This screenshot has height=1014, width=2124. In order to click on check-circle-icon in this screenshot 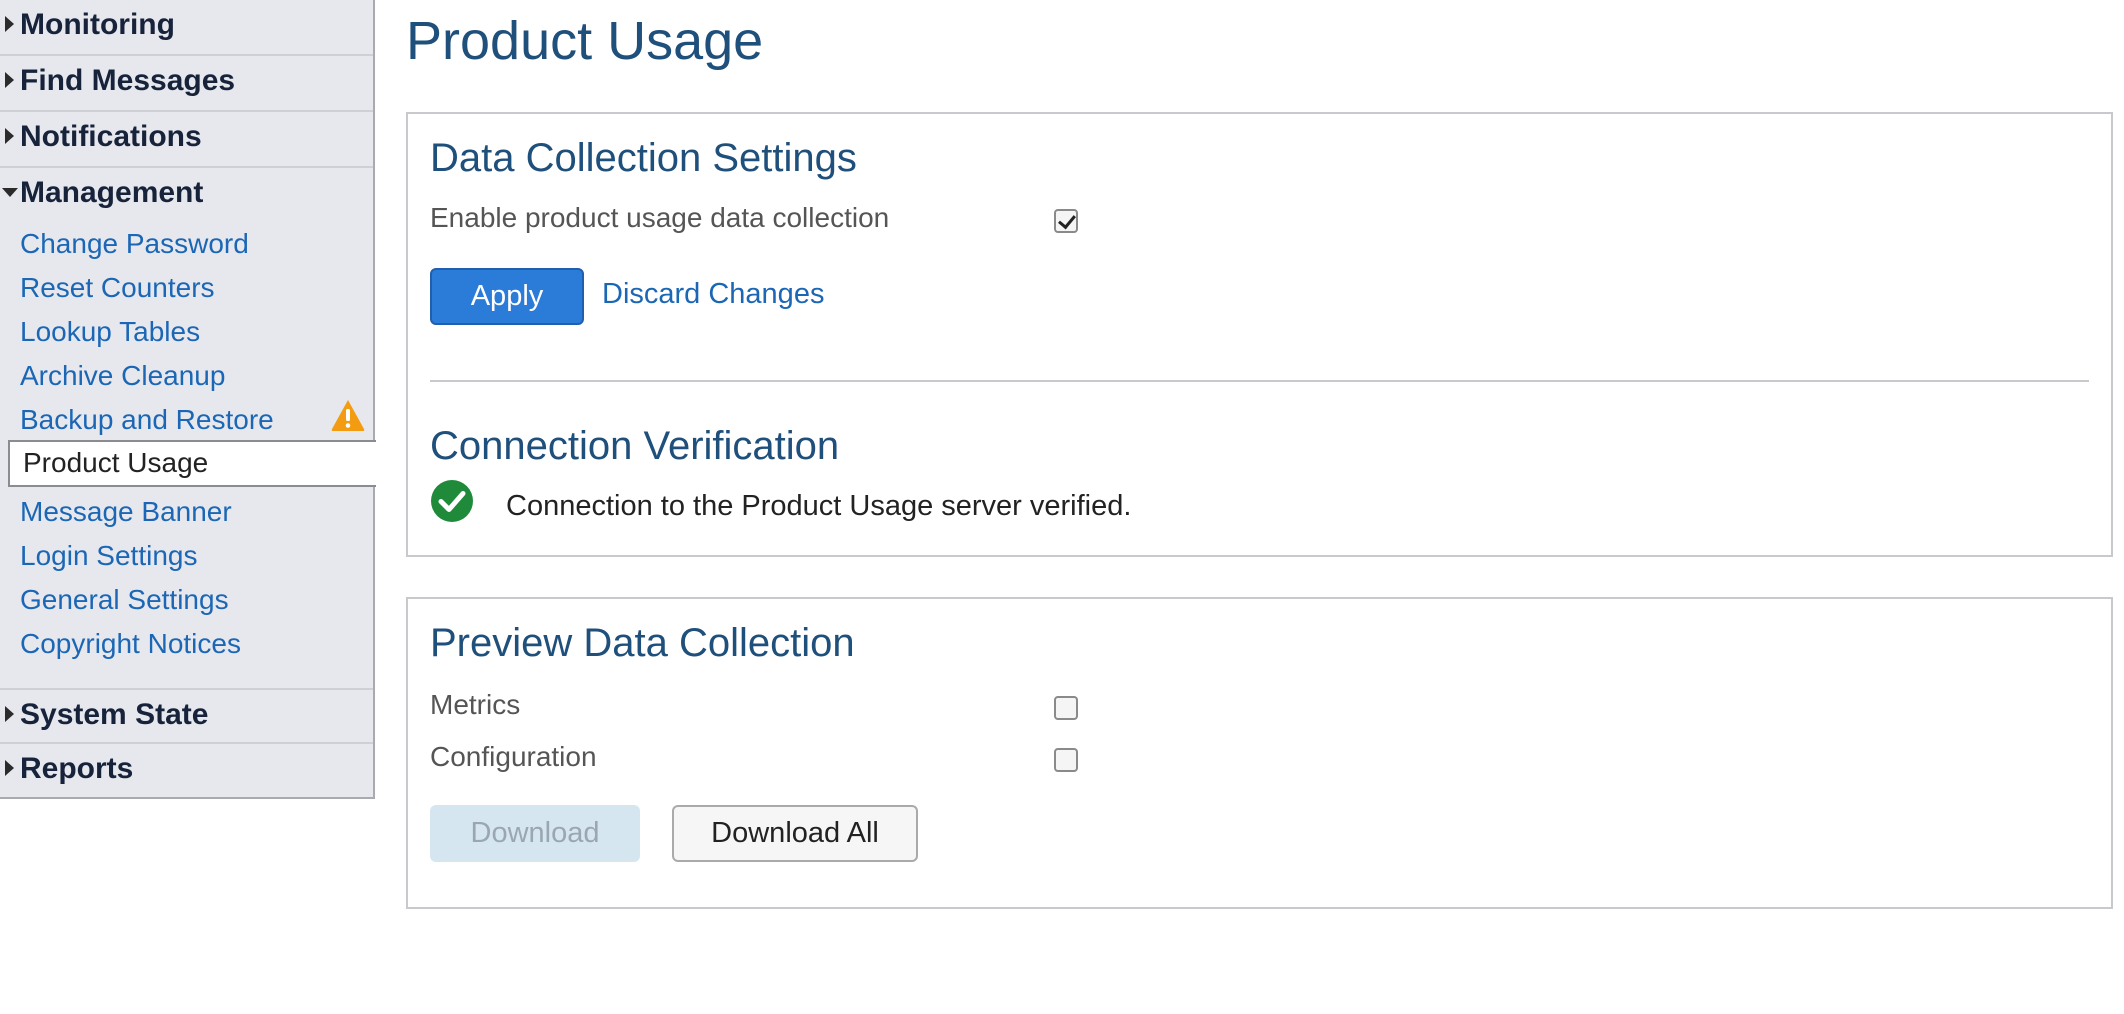, I will do `click(452, 501)`.